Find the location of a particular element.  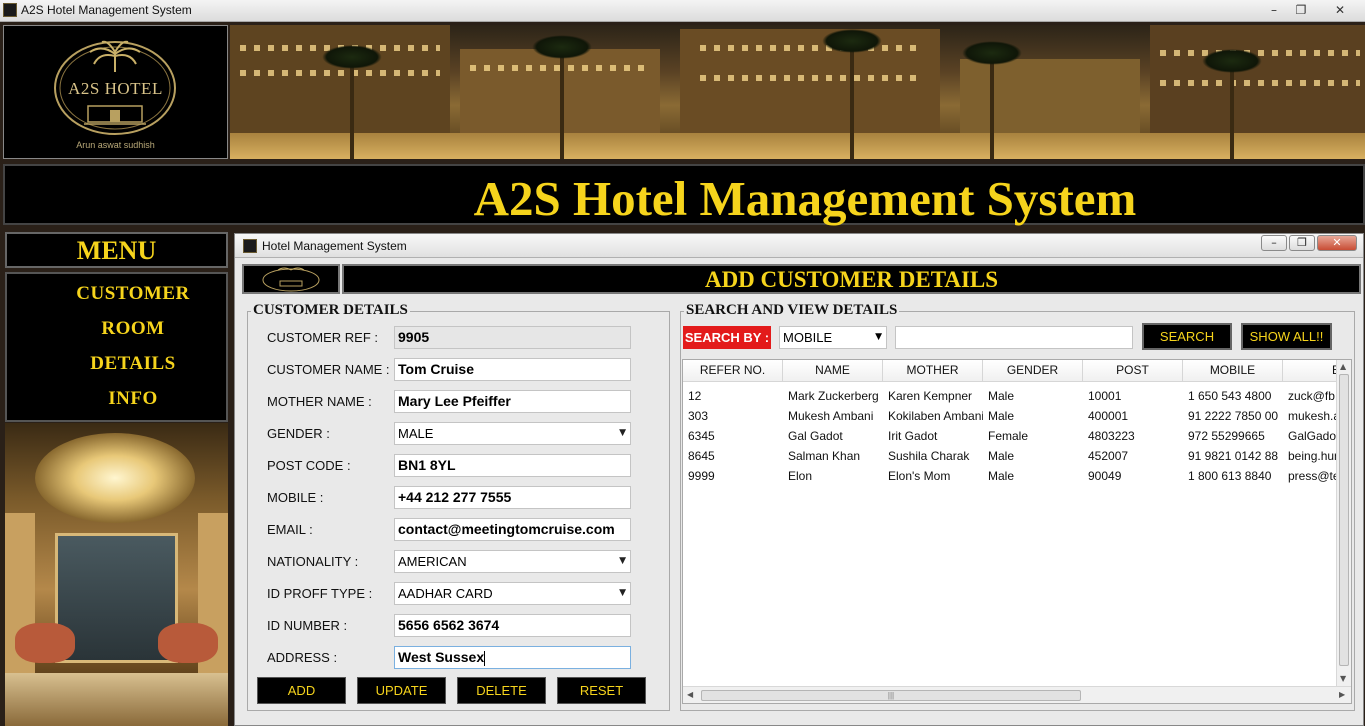

menu-list: CUSTOMER ROOM DETAILS INFO is located at coordinates (116, 347).